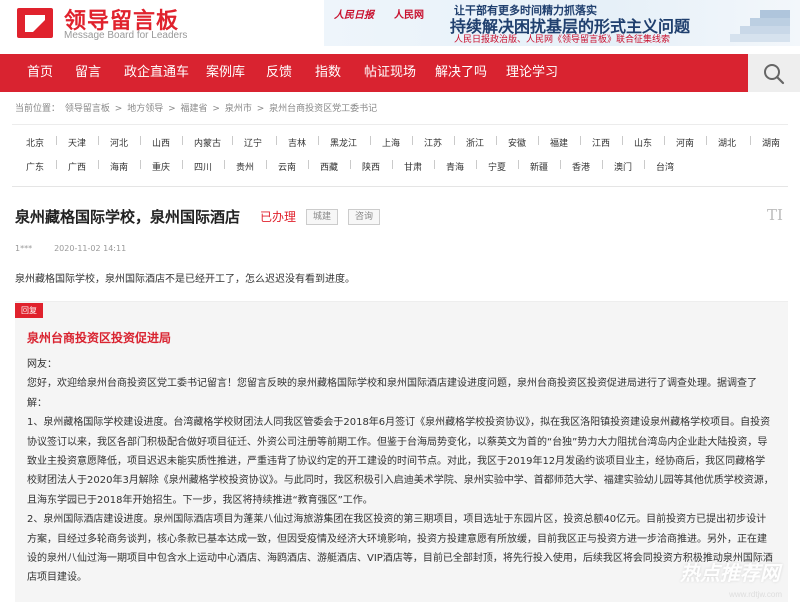  What do you see at coordinates (245, 166) in the screenshot?
I see `region-link: 贵州` at bounding box center [245, 166].